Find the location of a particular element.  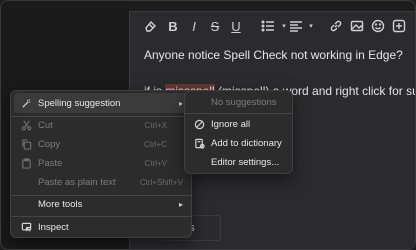

menu-item-cut: Cut Ctrl+X is located at coordinates (101, 125).